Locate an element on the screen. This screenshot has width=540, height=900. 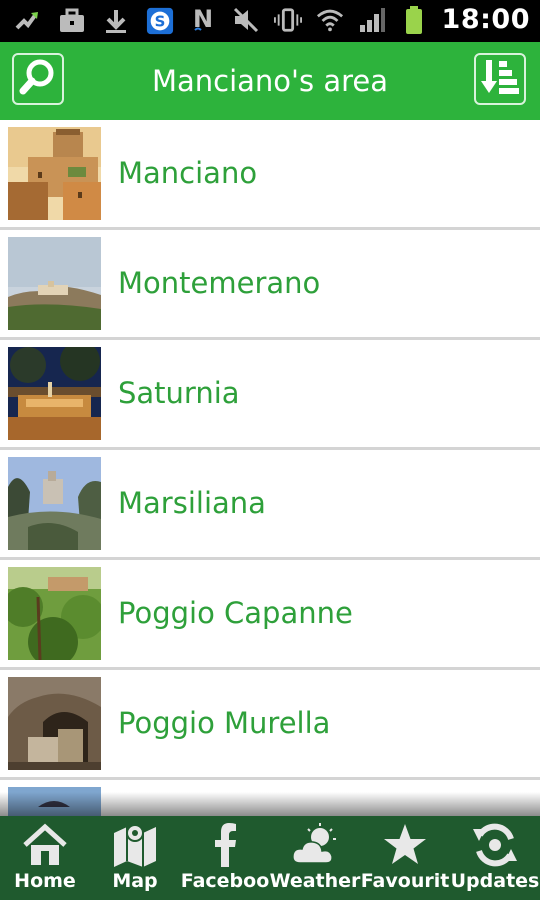
sort-list-icon is located at coordinates (500, 79).